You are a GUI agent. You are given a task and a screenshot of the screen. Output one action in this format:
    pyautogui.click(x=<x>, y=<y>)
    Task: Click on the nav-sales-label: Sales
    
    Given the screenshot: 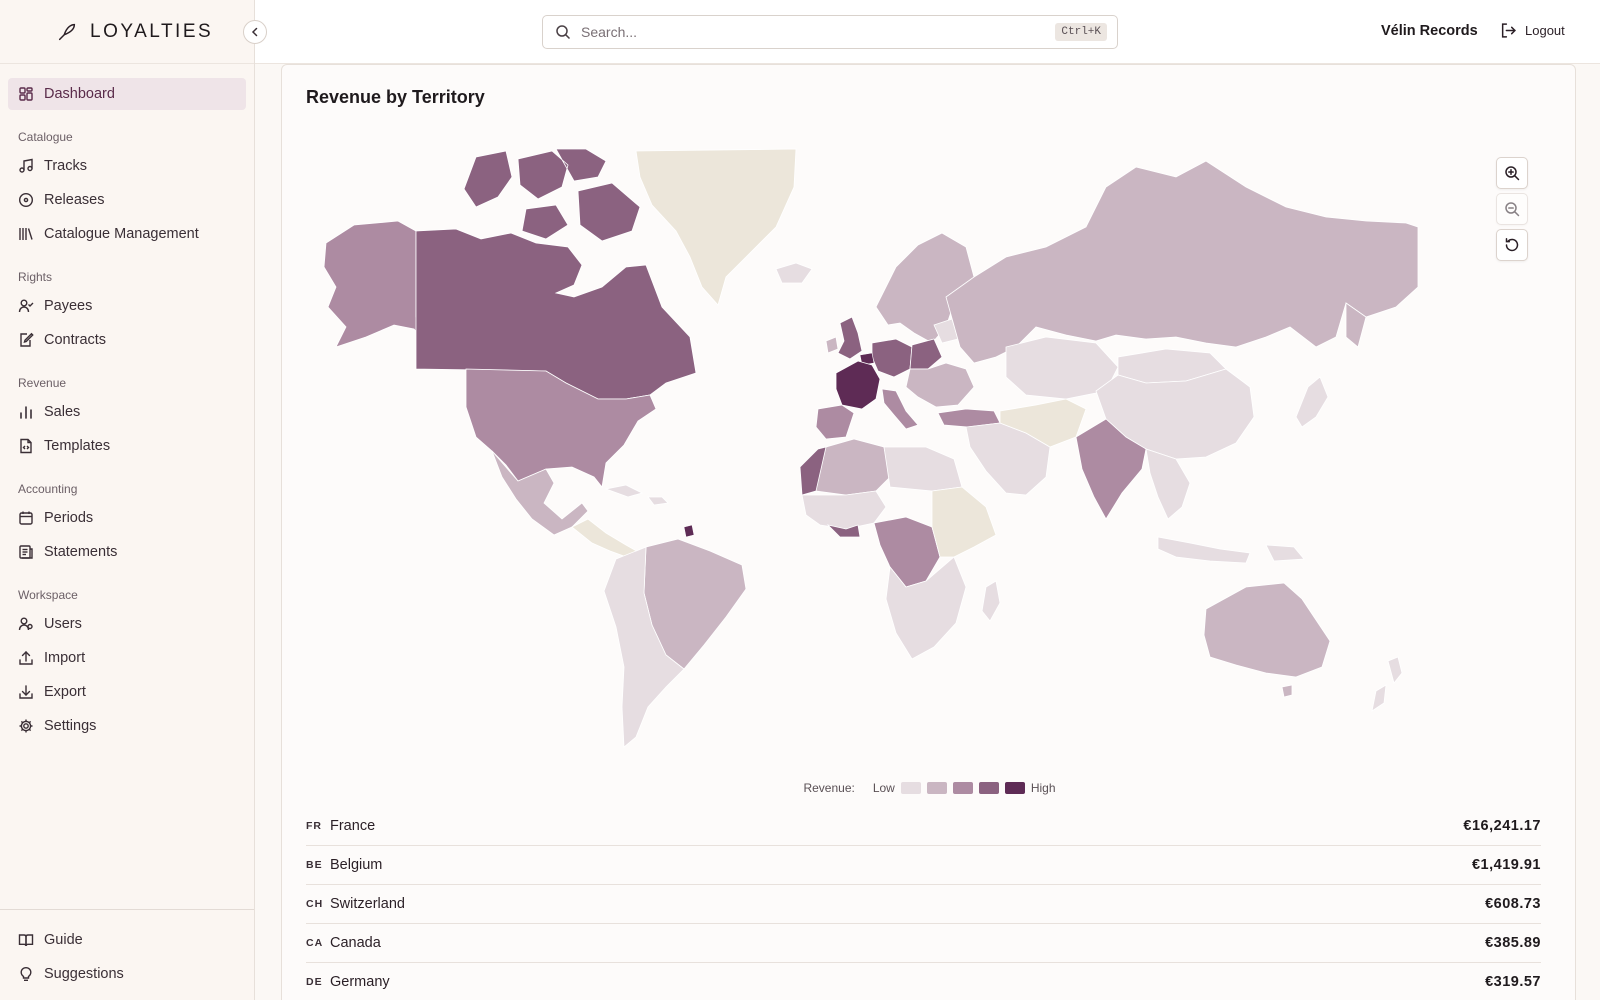 What is the action you would take?
    pyautogui.click(x=62, y=412)
    